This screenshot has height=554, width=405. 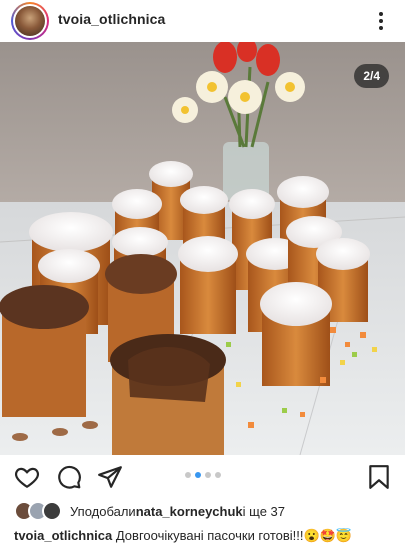 I want to click on slide-counter: 2/4, so click(x=371, y=76).